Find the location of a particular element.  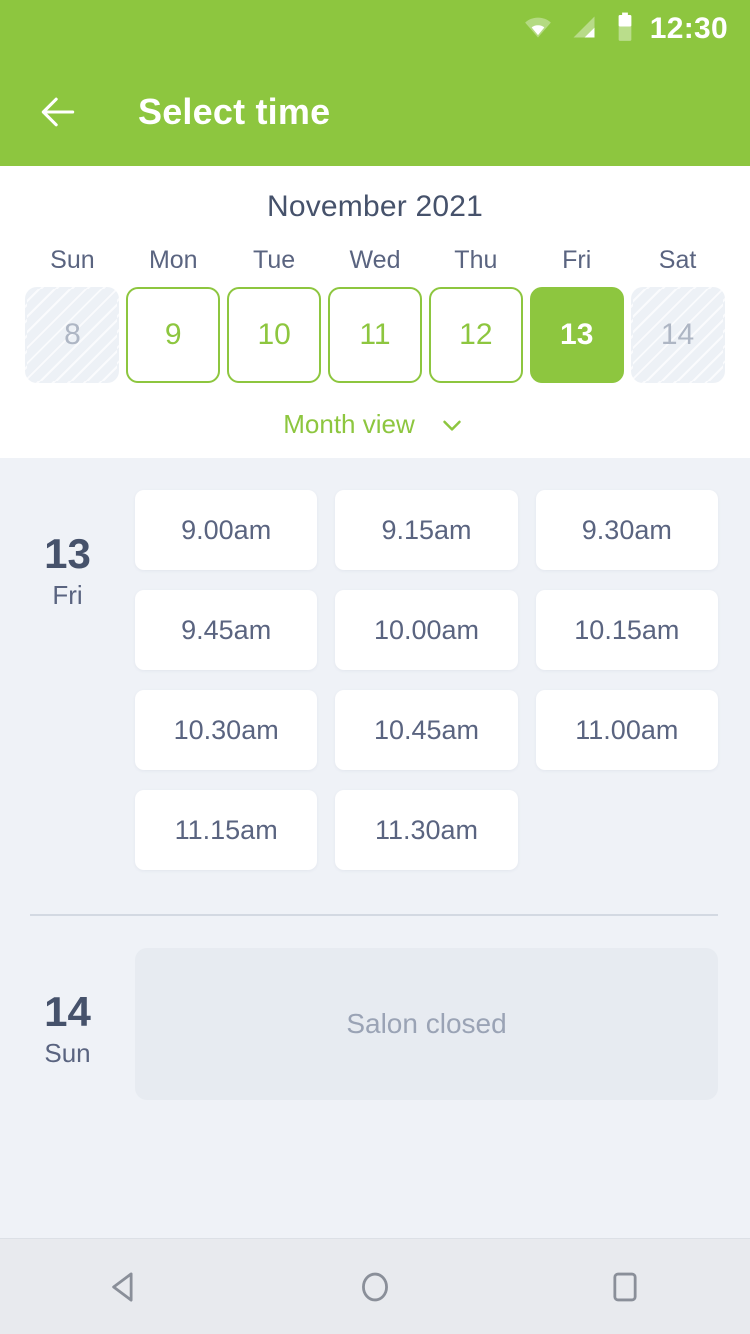

nav-home-button is located at coordinates (375, 1286).